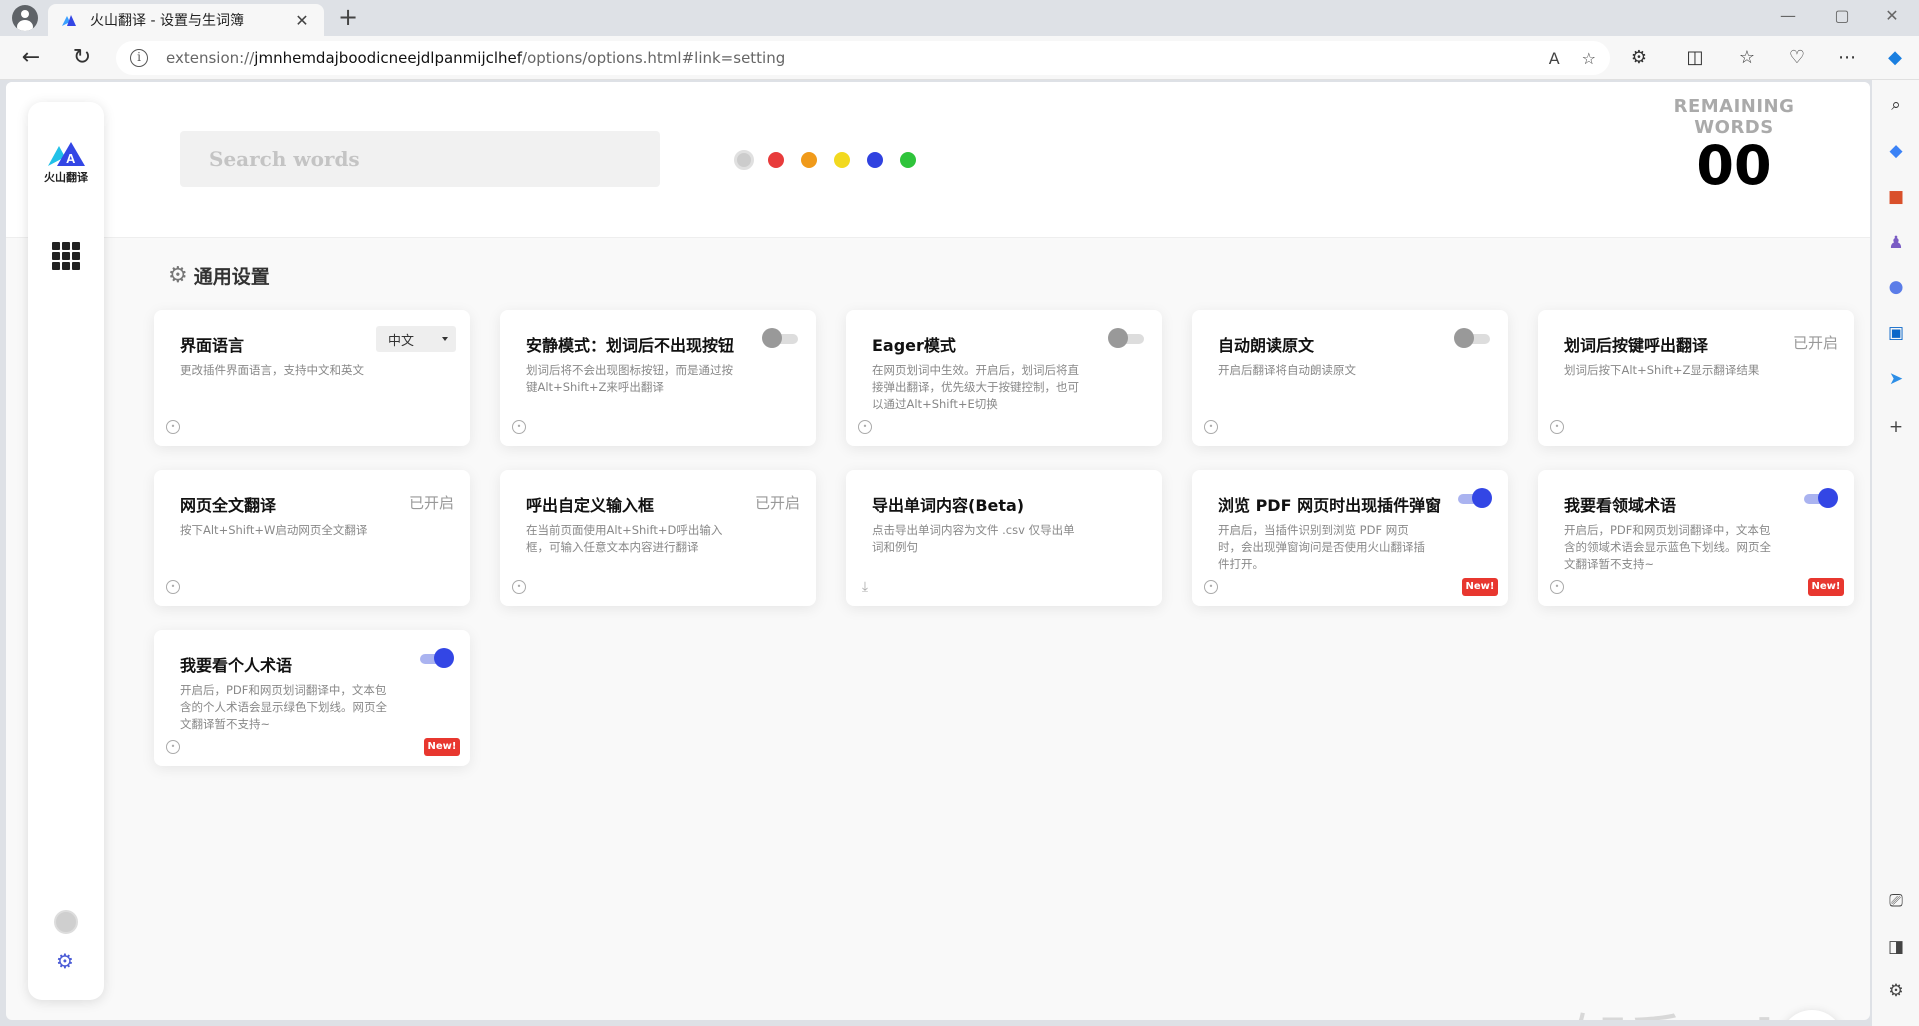  What do you see at coordinates (1896, 947) in the screenshot?
I see `hide-sidebar-icon: ◨` at bounding box center [1896, 947].